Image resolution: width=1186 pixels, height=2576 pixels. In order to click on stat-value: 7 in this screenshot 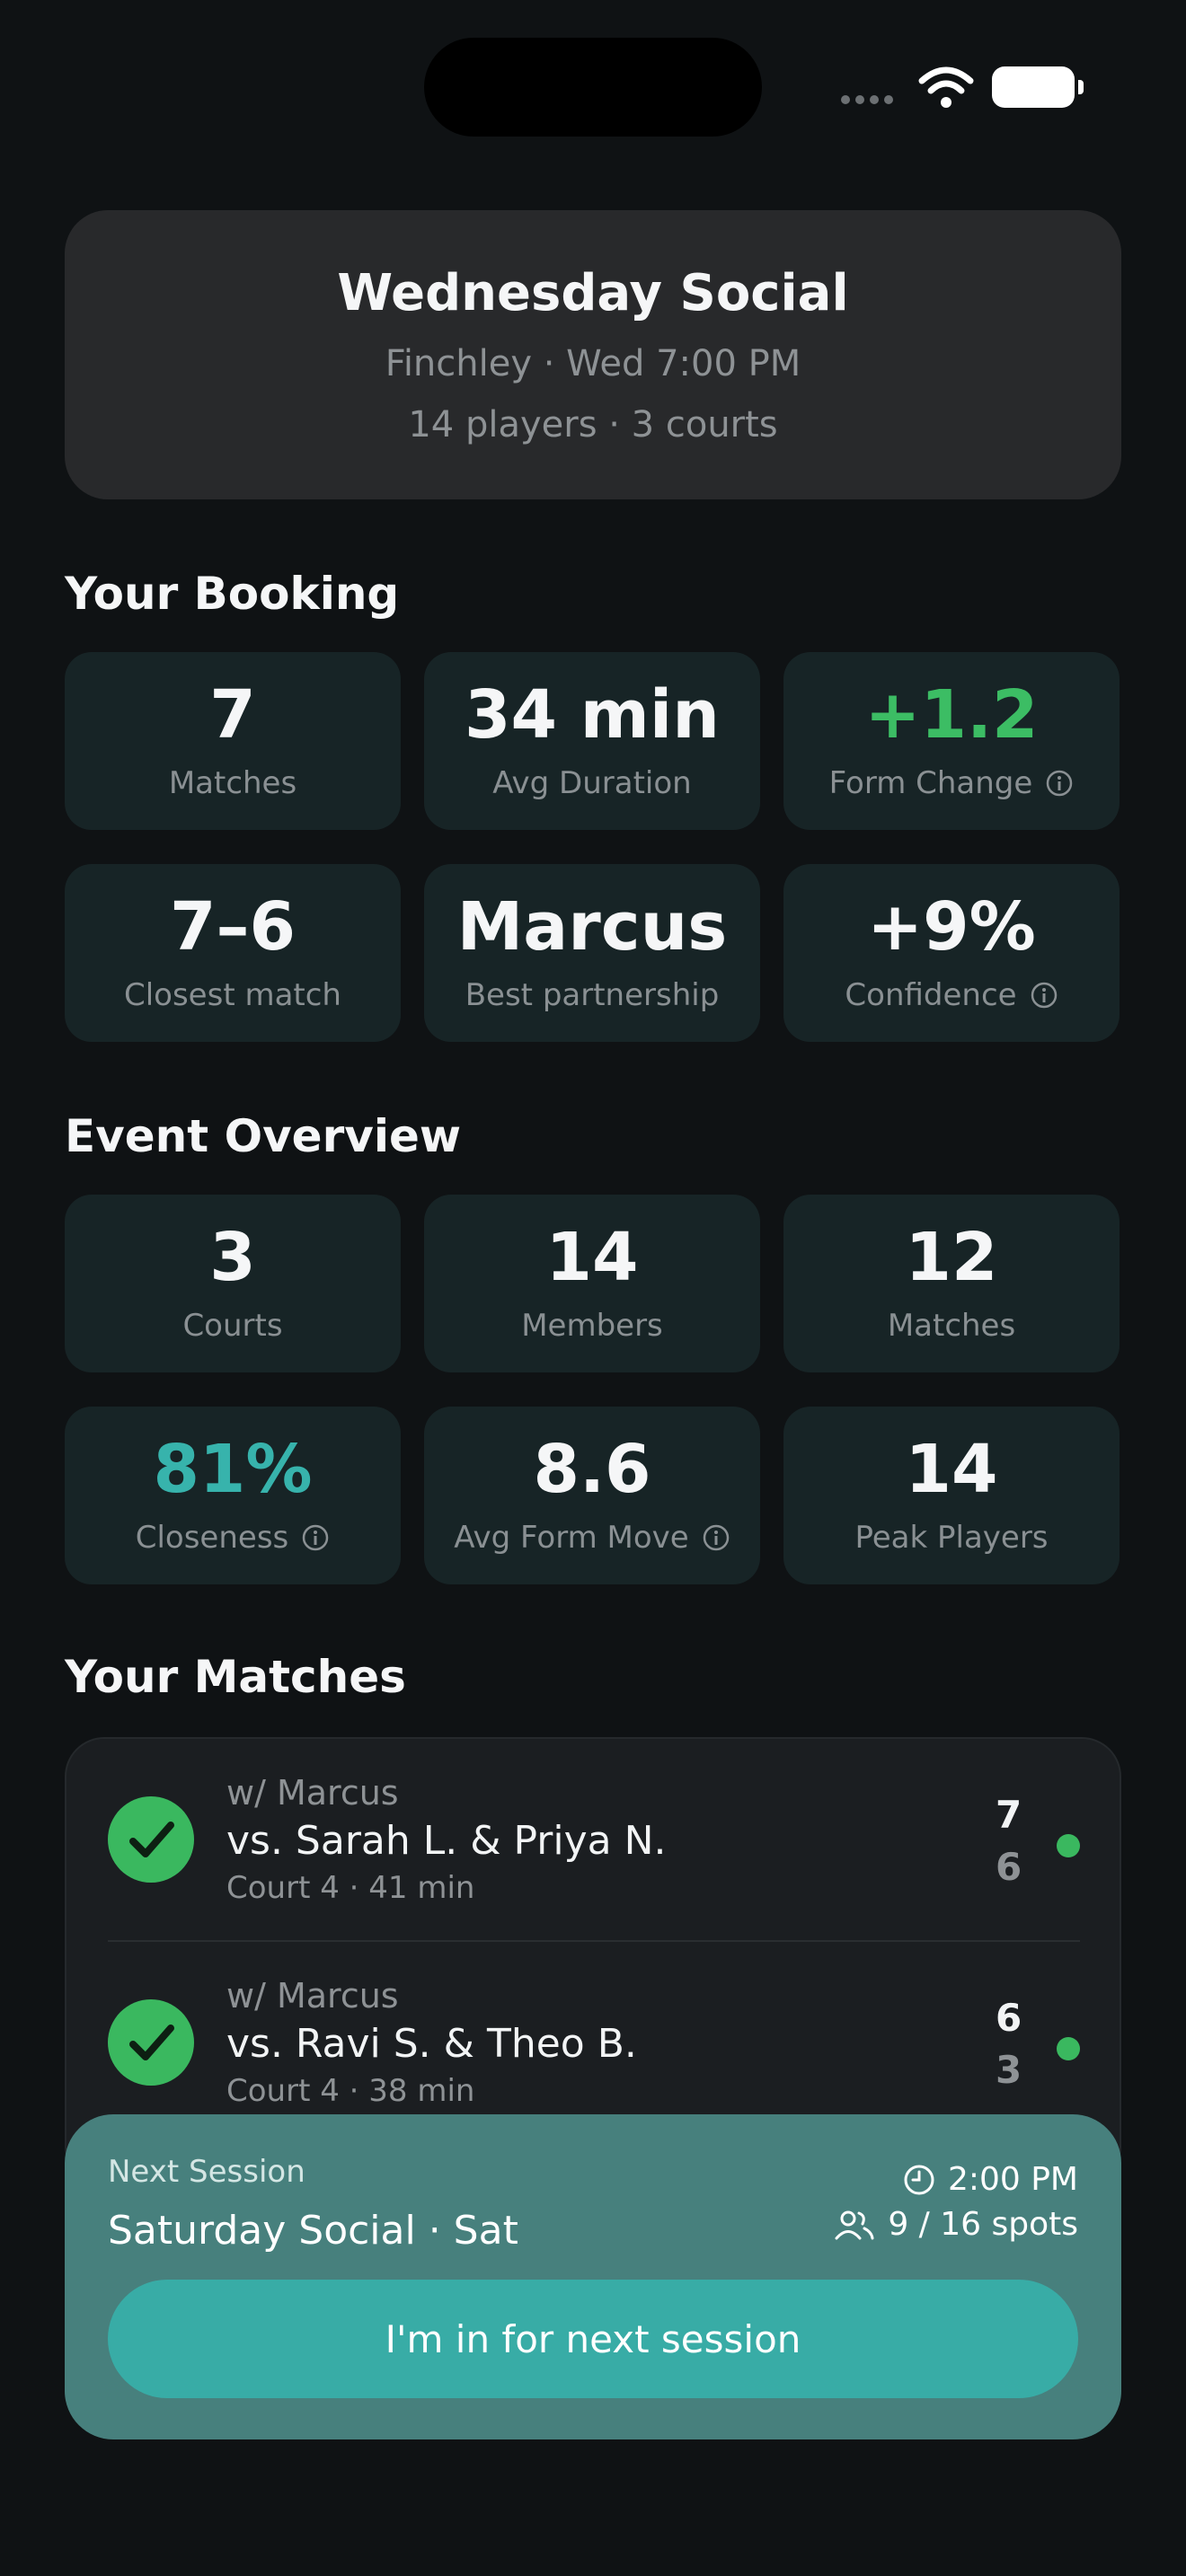, I will do `click(232, 715)`.